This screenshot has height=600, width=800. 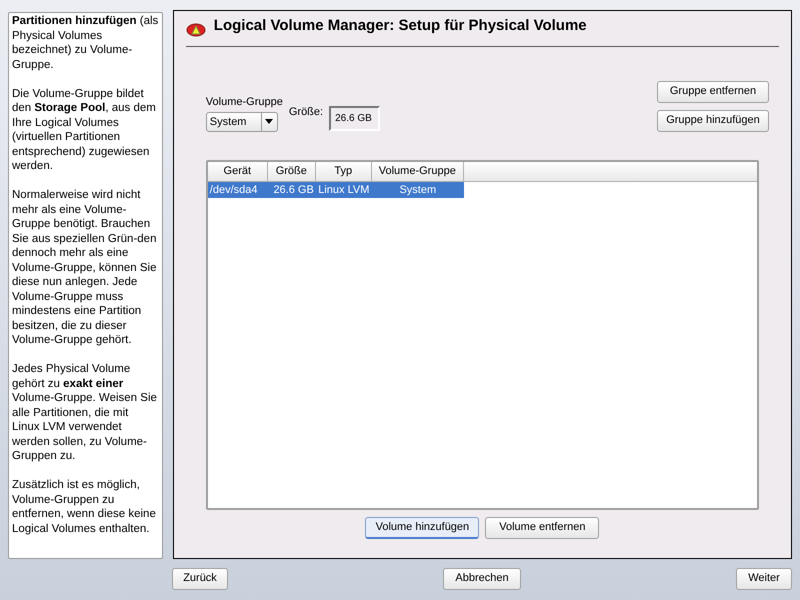 I want to click on button: Abbrechen, so click(x=482, y=579).